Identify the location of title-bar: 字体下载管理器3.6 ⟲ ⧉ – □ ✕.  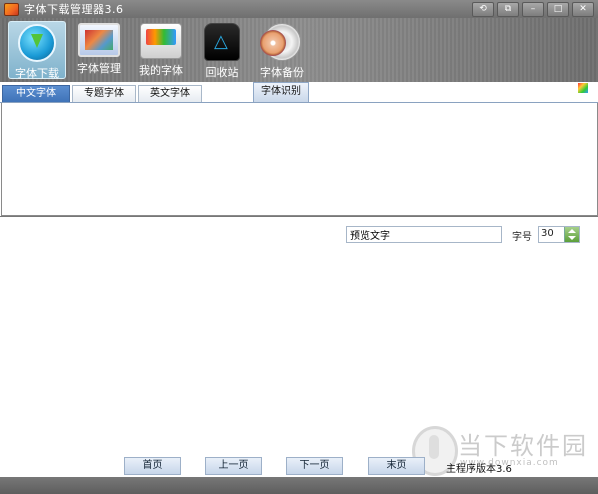
(299, 9).